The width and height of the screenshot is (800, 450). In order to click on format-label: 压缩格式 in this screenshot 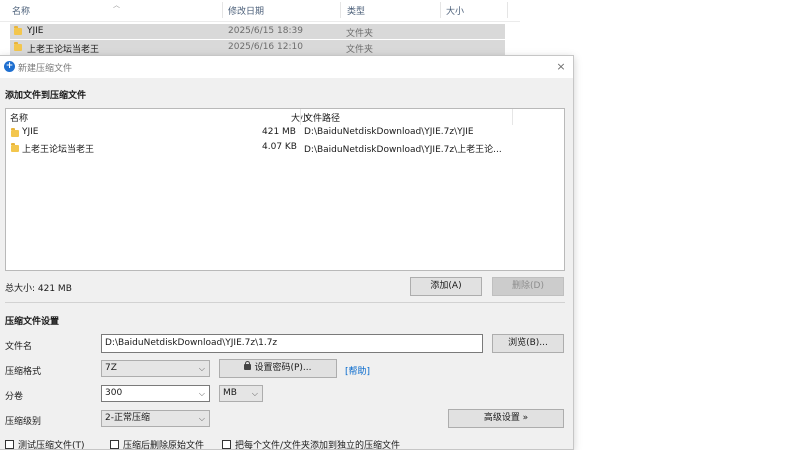, I will do `click(23, 372)`.